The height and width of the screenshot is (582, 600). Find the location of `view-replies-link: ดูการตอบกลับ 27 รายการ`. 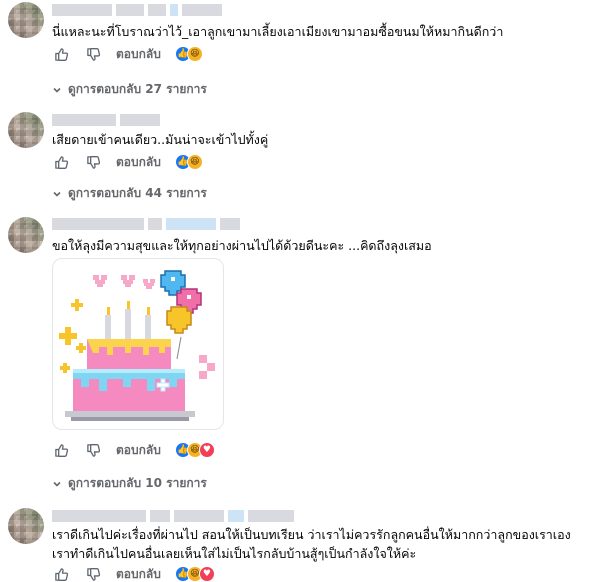

view-replies-link: ดูการตอบกลับ 27 รายการ is located at coordinates (129, 89).